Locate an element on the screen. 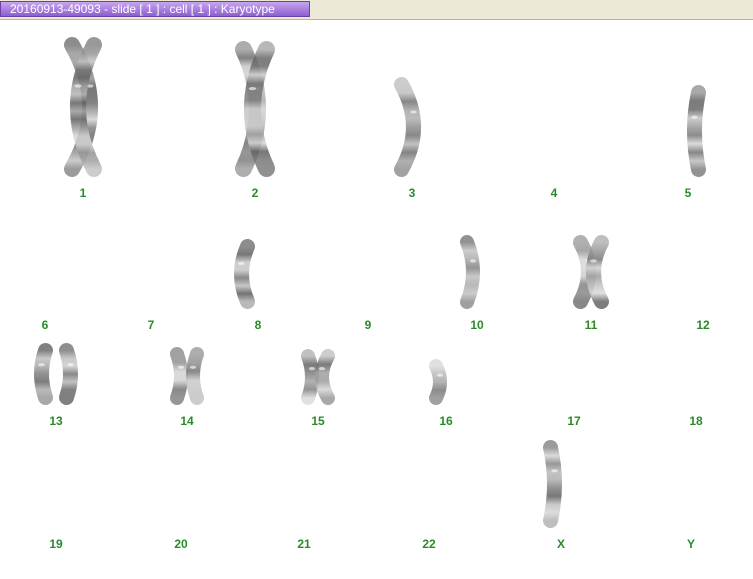 The image size is (753, 579). chromosome-slot-22: 22 is located at coordinates (429, 286).